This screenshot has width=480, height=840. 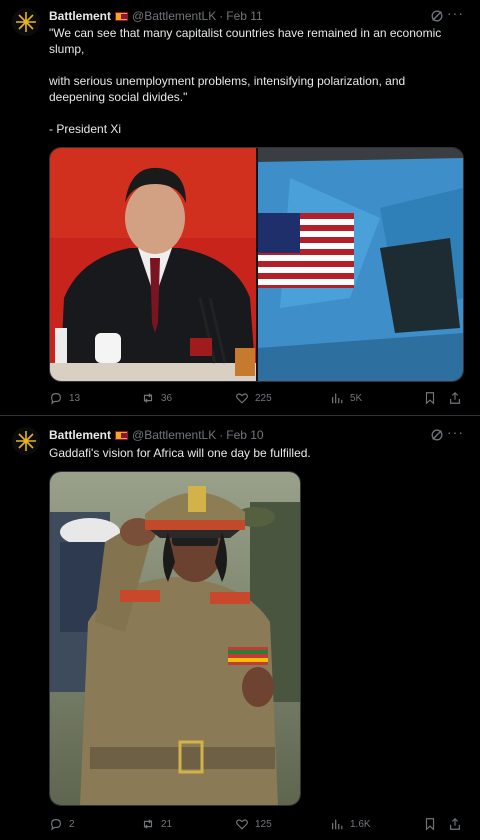 I want to click on repost-button: 36, so click(x=156, y=398).